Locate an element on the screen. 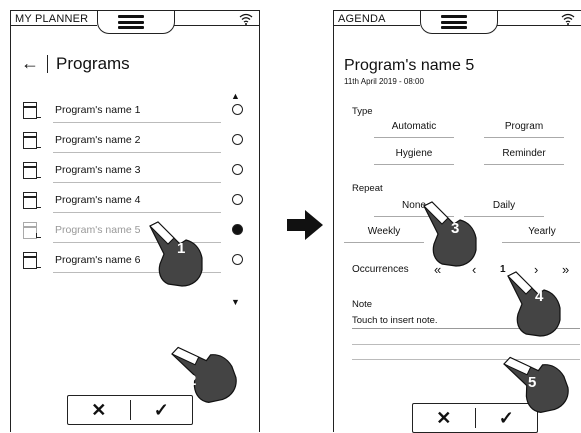 The height and width of the screenshot is (433, 581). type-option-program: Program is located at coordinates (524, 126).